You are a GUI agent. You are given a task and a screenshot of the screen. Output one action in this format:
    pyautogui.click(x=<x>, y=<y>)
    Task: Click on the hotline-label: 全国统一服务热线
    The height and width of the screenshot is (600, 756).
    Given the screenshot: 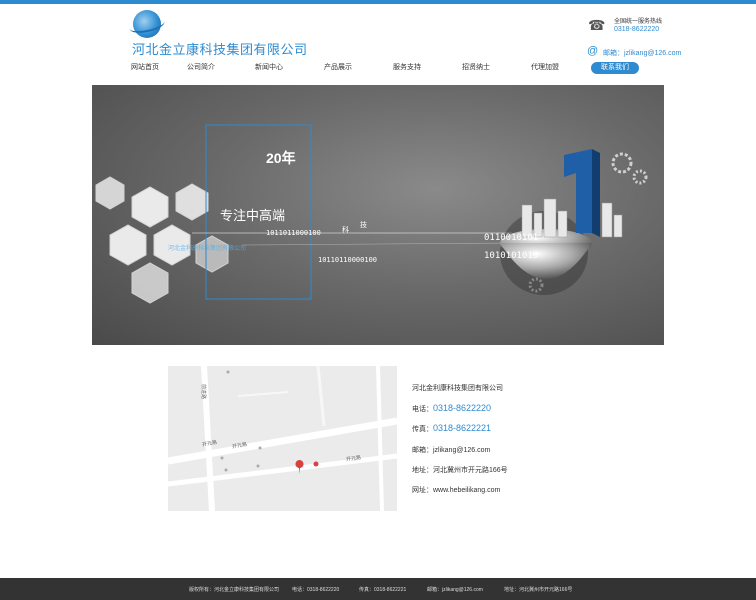 What is the action you would take?
    pyautogui.click(x=638, y=22)
    